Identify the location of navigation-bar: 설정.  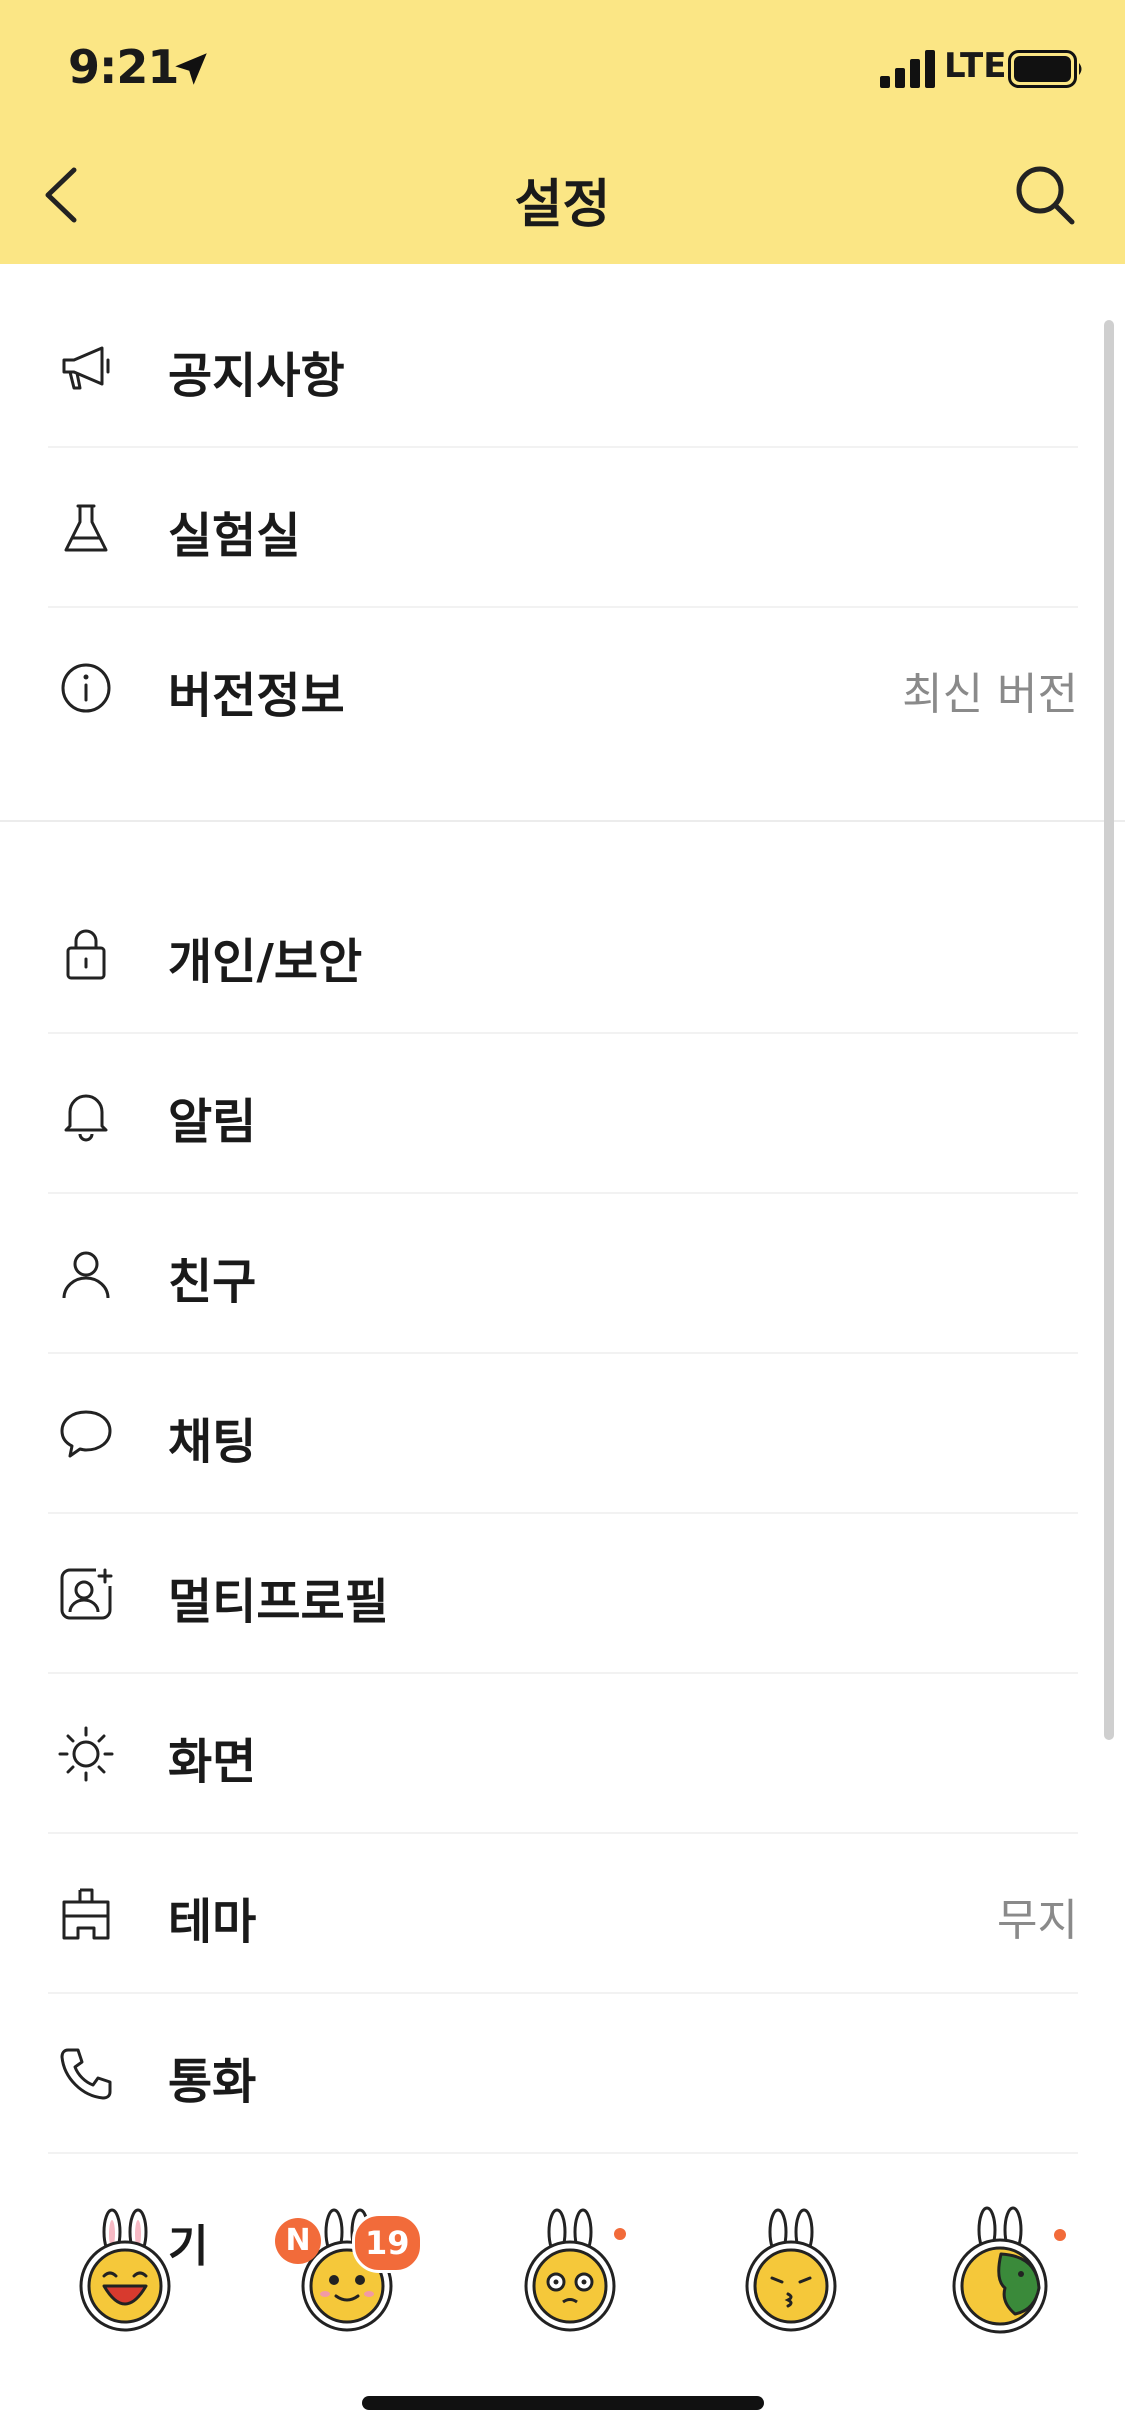
(562, 197).